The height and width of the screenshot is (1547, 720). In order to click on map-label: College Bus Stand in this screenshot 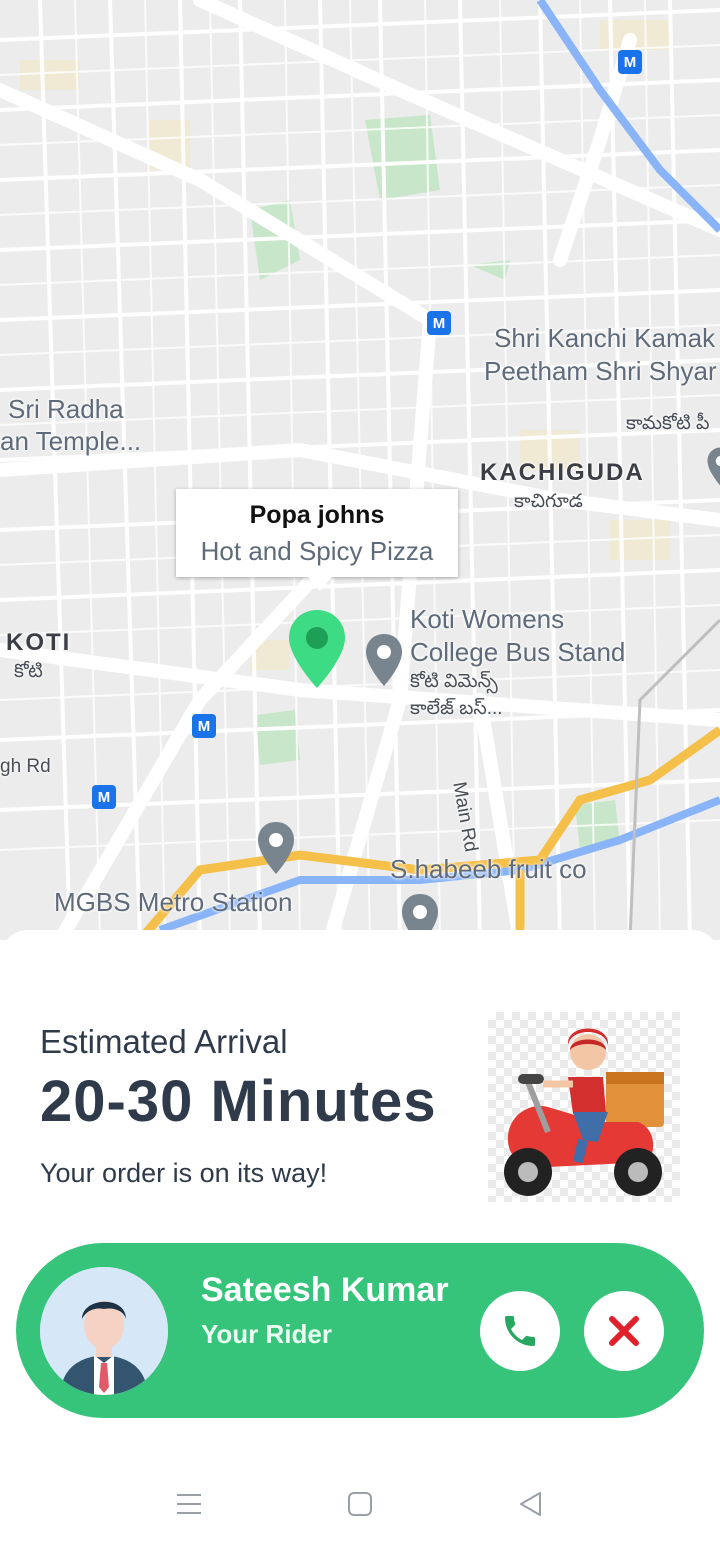, I will do `click(518, 652)`.